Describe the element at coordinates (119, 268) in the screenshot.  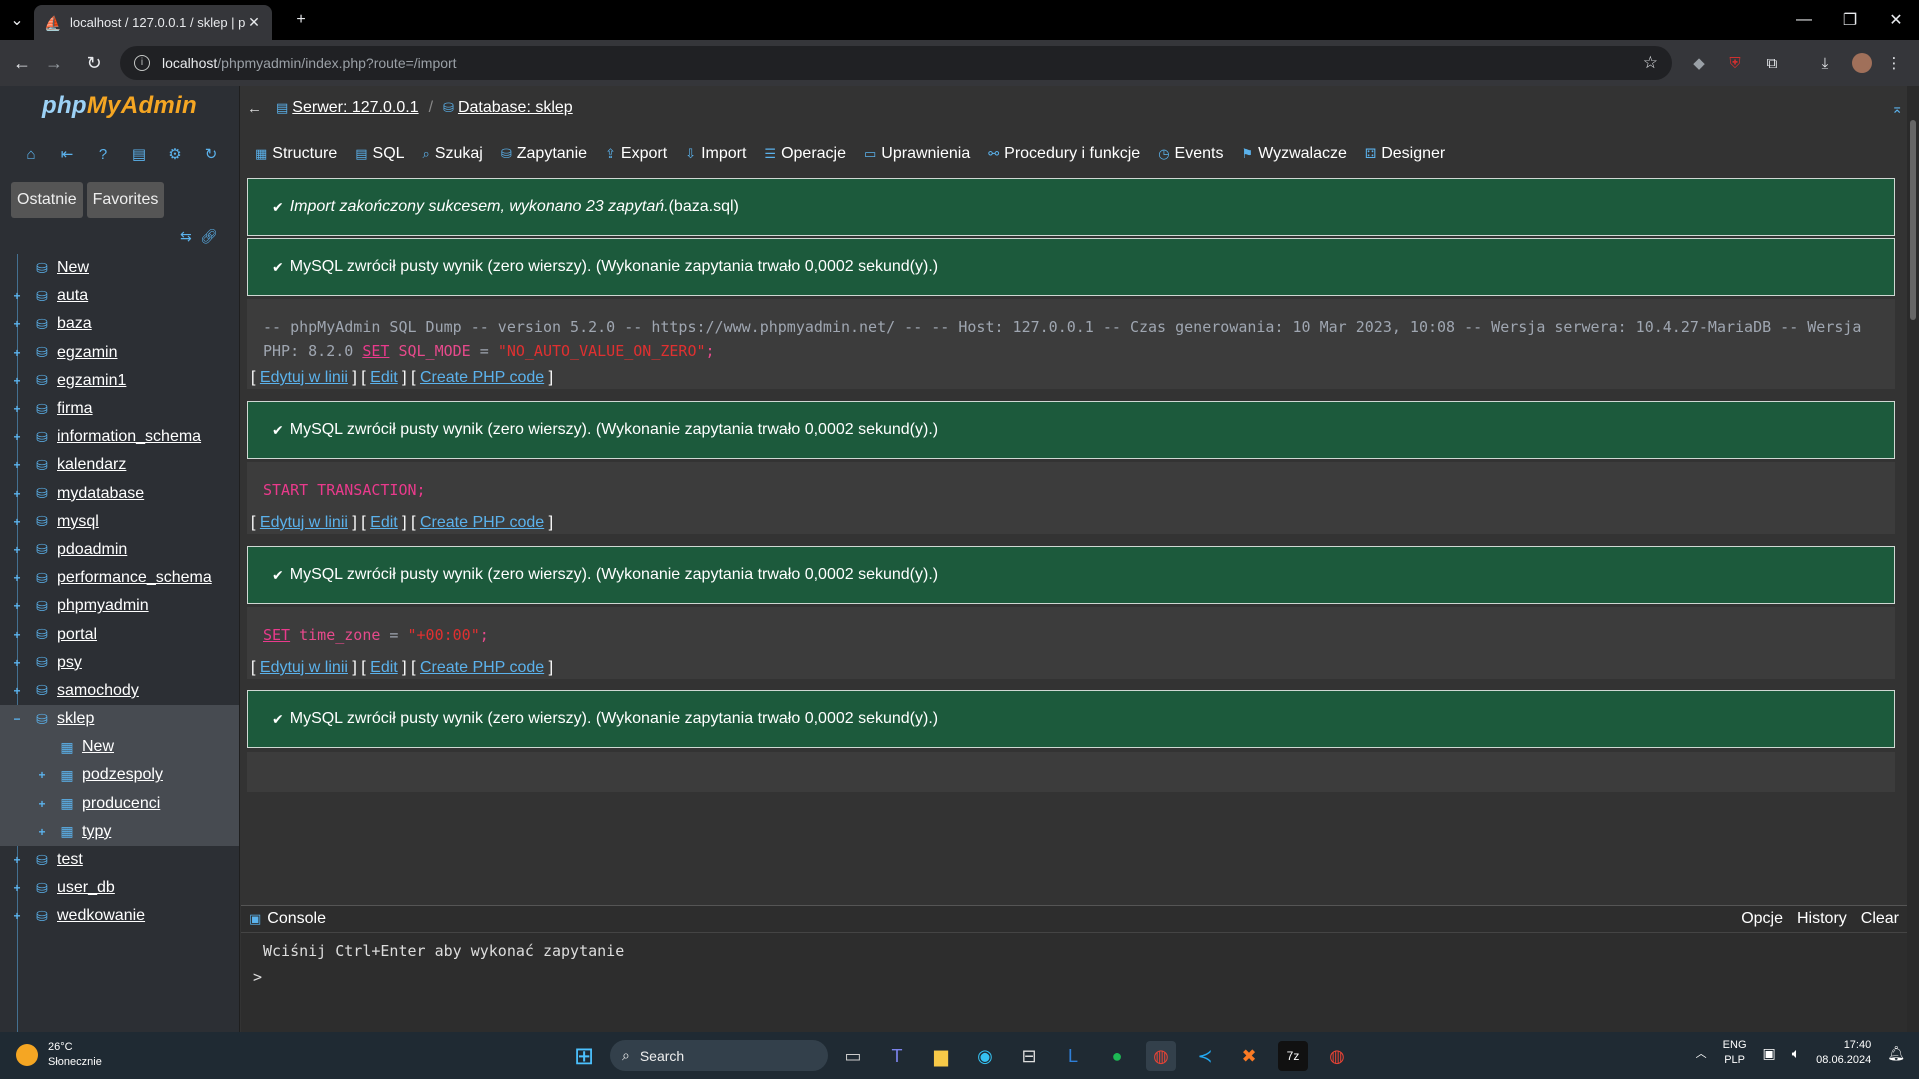
I see `tree-item-new: ⛁ New` at that location.